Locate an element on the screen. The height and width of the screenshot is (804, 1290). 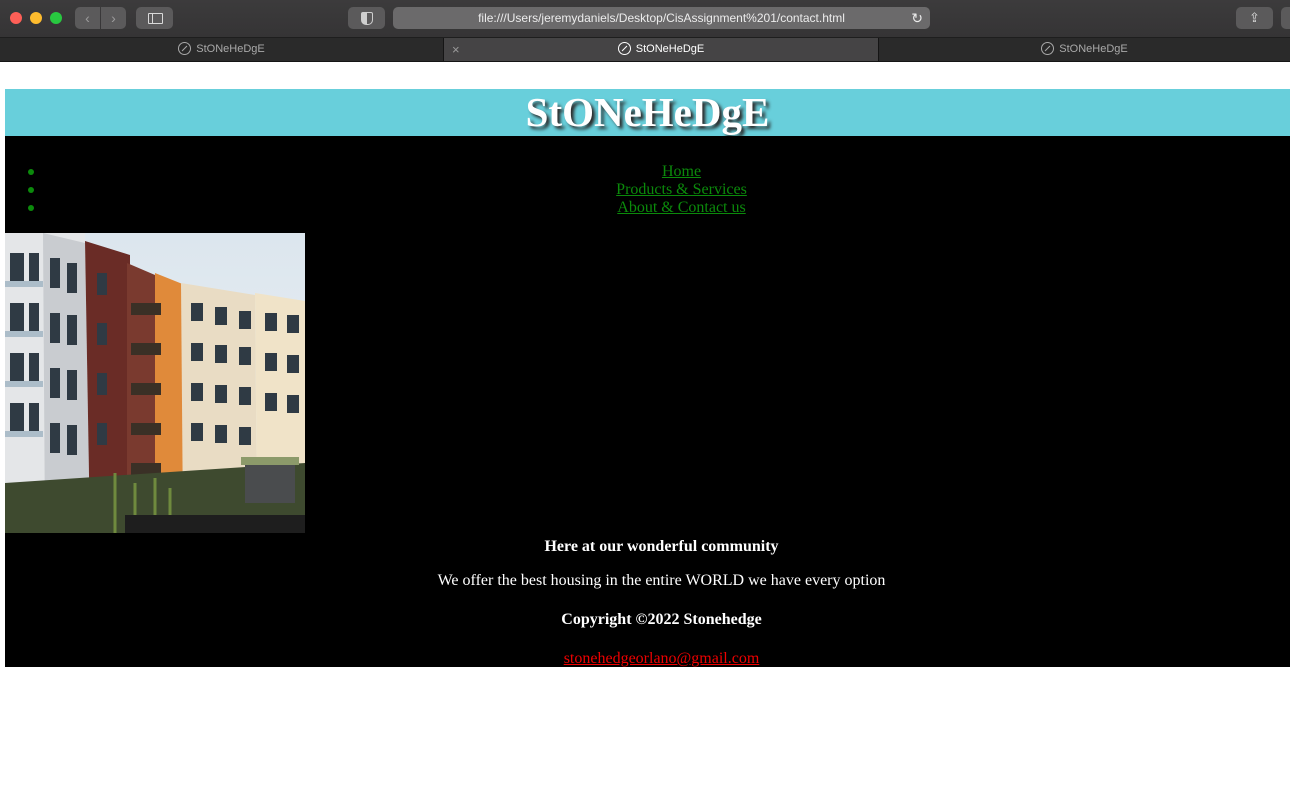
sidebar-icon is located at coordinates (155, 18).